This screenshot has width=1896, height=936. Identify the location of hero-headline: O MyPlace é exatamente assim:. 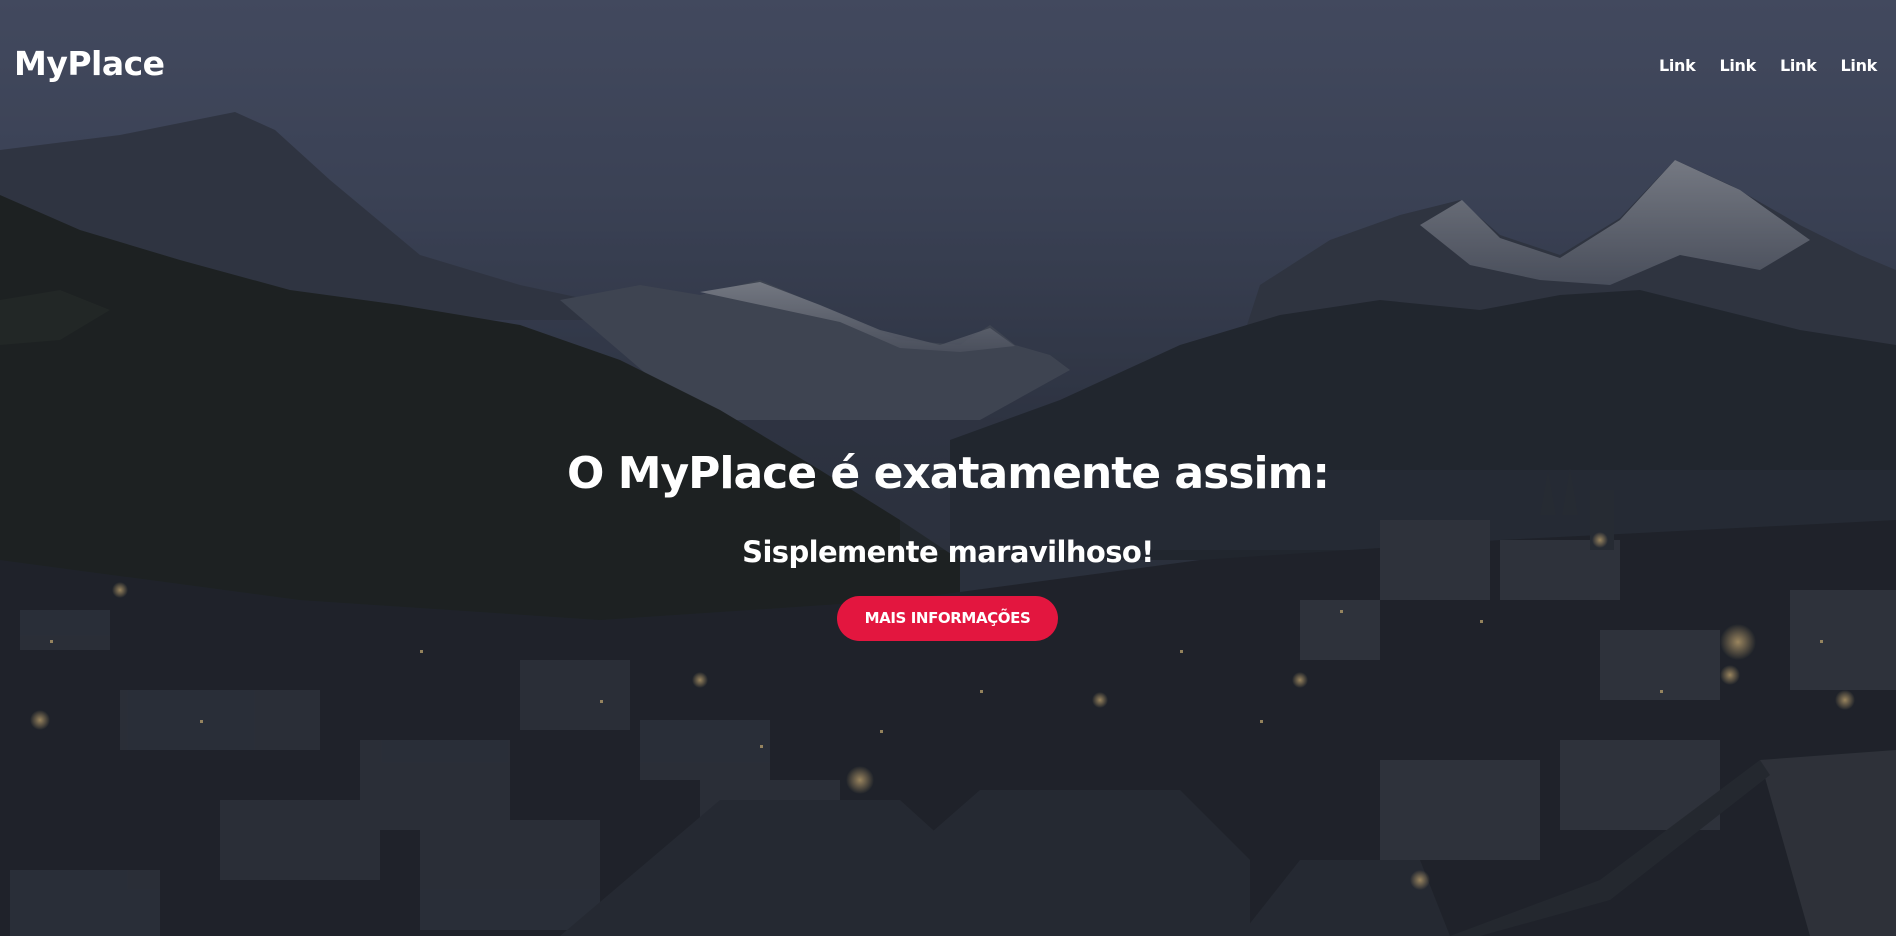
(948, 473).